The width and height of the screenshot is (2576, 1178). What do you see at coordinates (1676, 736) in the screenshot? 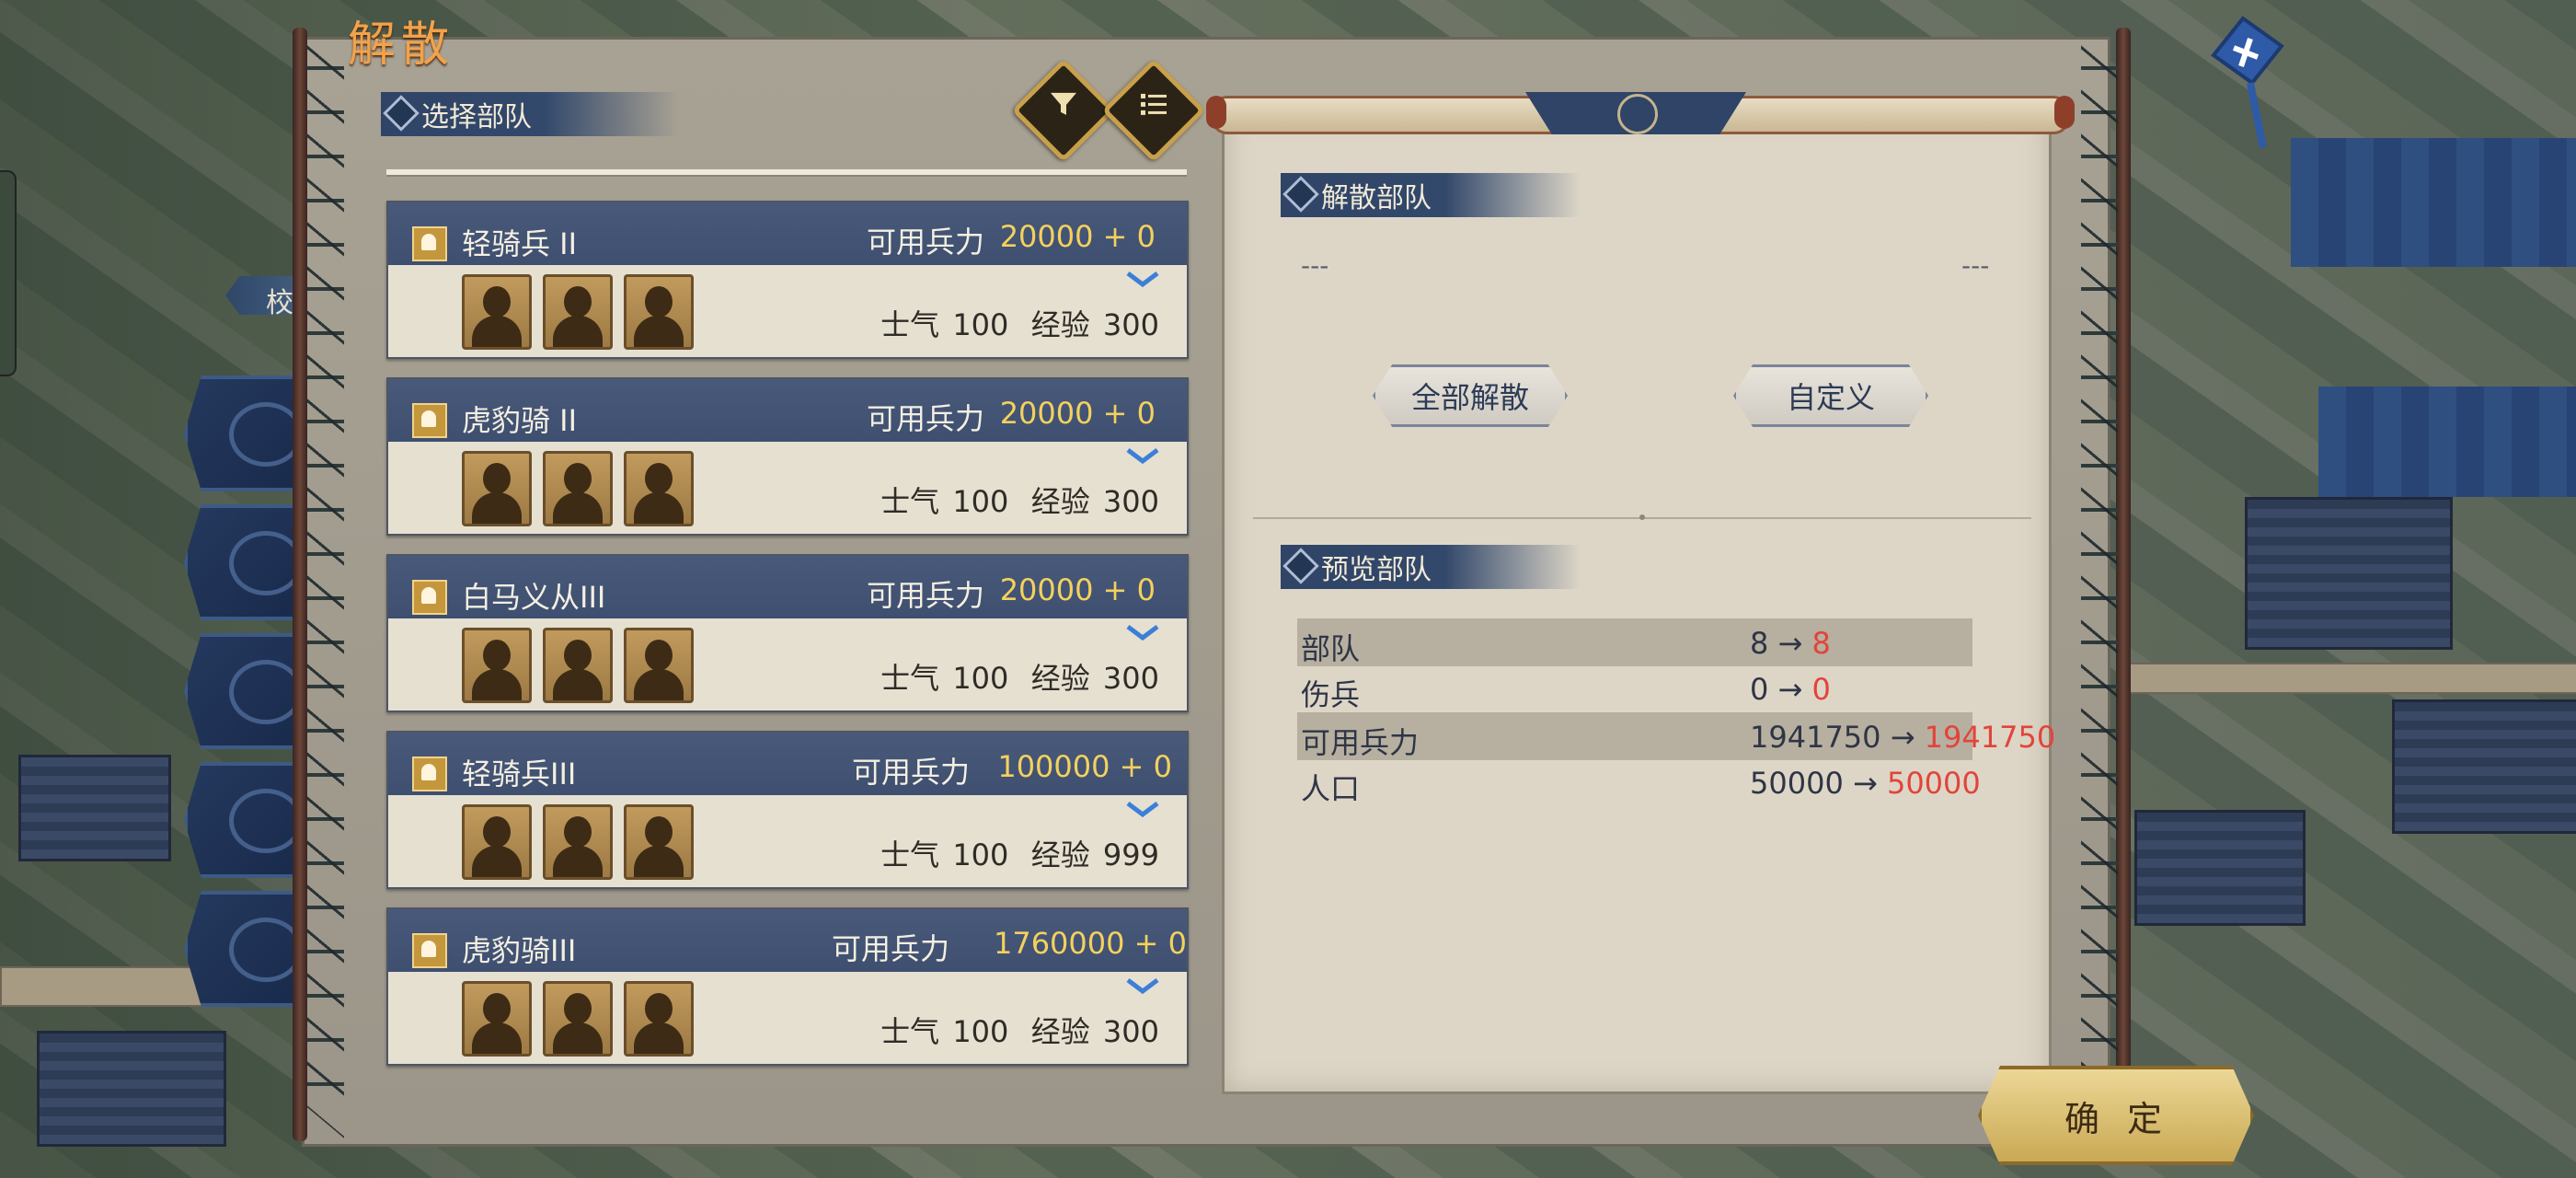
I see `preview-row: 可用兵力 1941750 → 1941750` at bounding box center [1676, 736].